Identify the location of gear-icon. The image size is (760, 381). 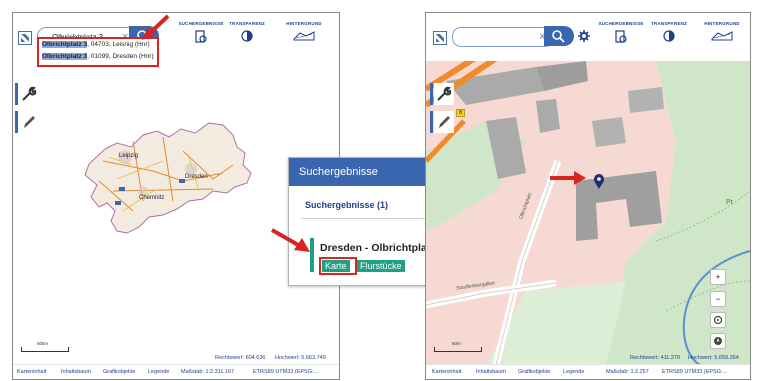
(584, 36).